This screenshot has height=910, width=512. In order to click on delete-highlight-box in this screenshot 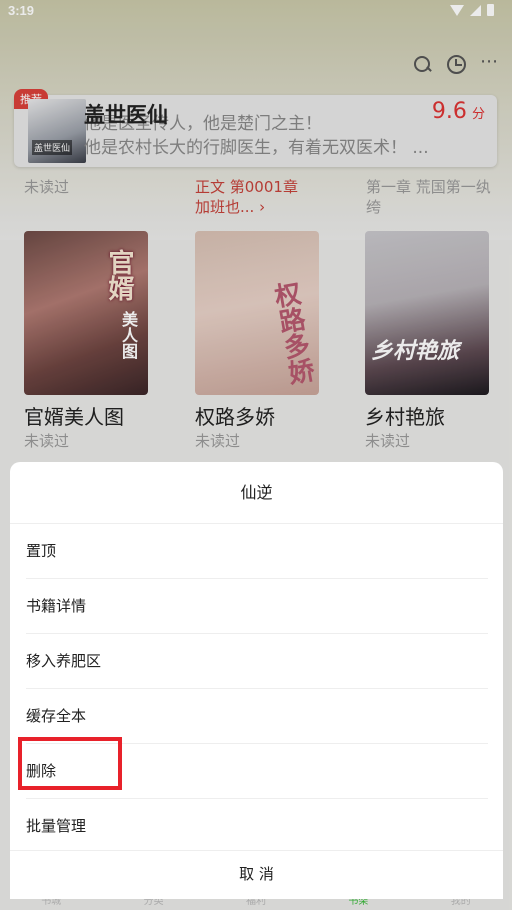, I will do `click(70, 763)`.